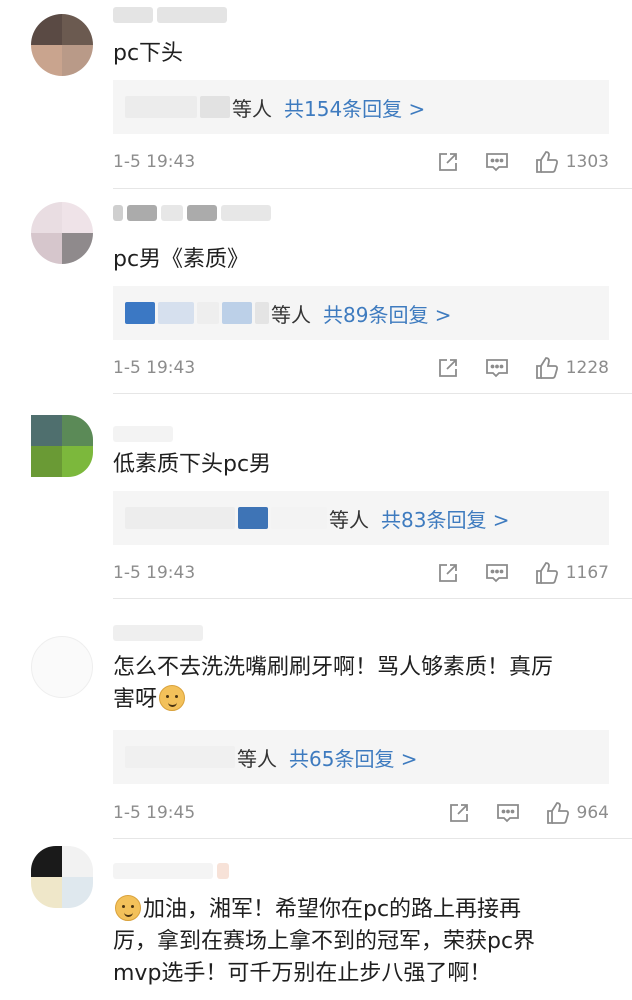 This screenshot has height=1000, width=632. What do you see at coordinates (587, 573) in the screenshot?
I see `like-count: 1167` at bounding box center [587, 573].